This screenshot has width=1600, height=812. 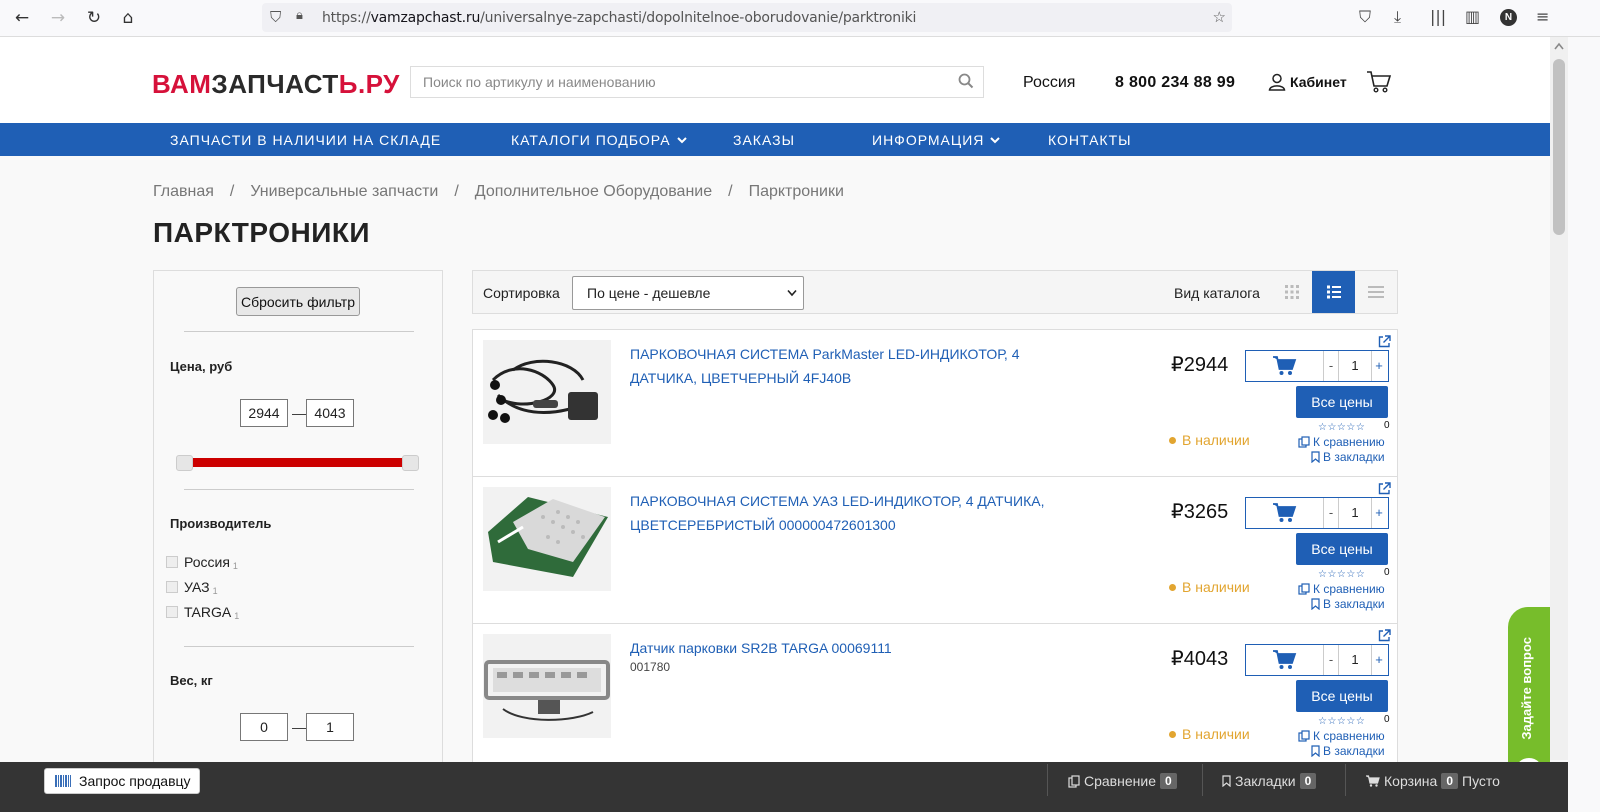 What do you see at coordinates (1209, 440) in the screenshot?
I see `stock-status: В наличии` at bounding box center [1209, 440].